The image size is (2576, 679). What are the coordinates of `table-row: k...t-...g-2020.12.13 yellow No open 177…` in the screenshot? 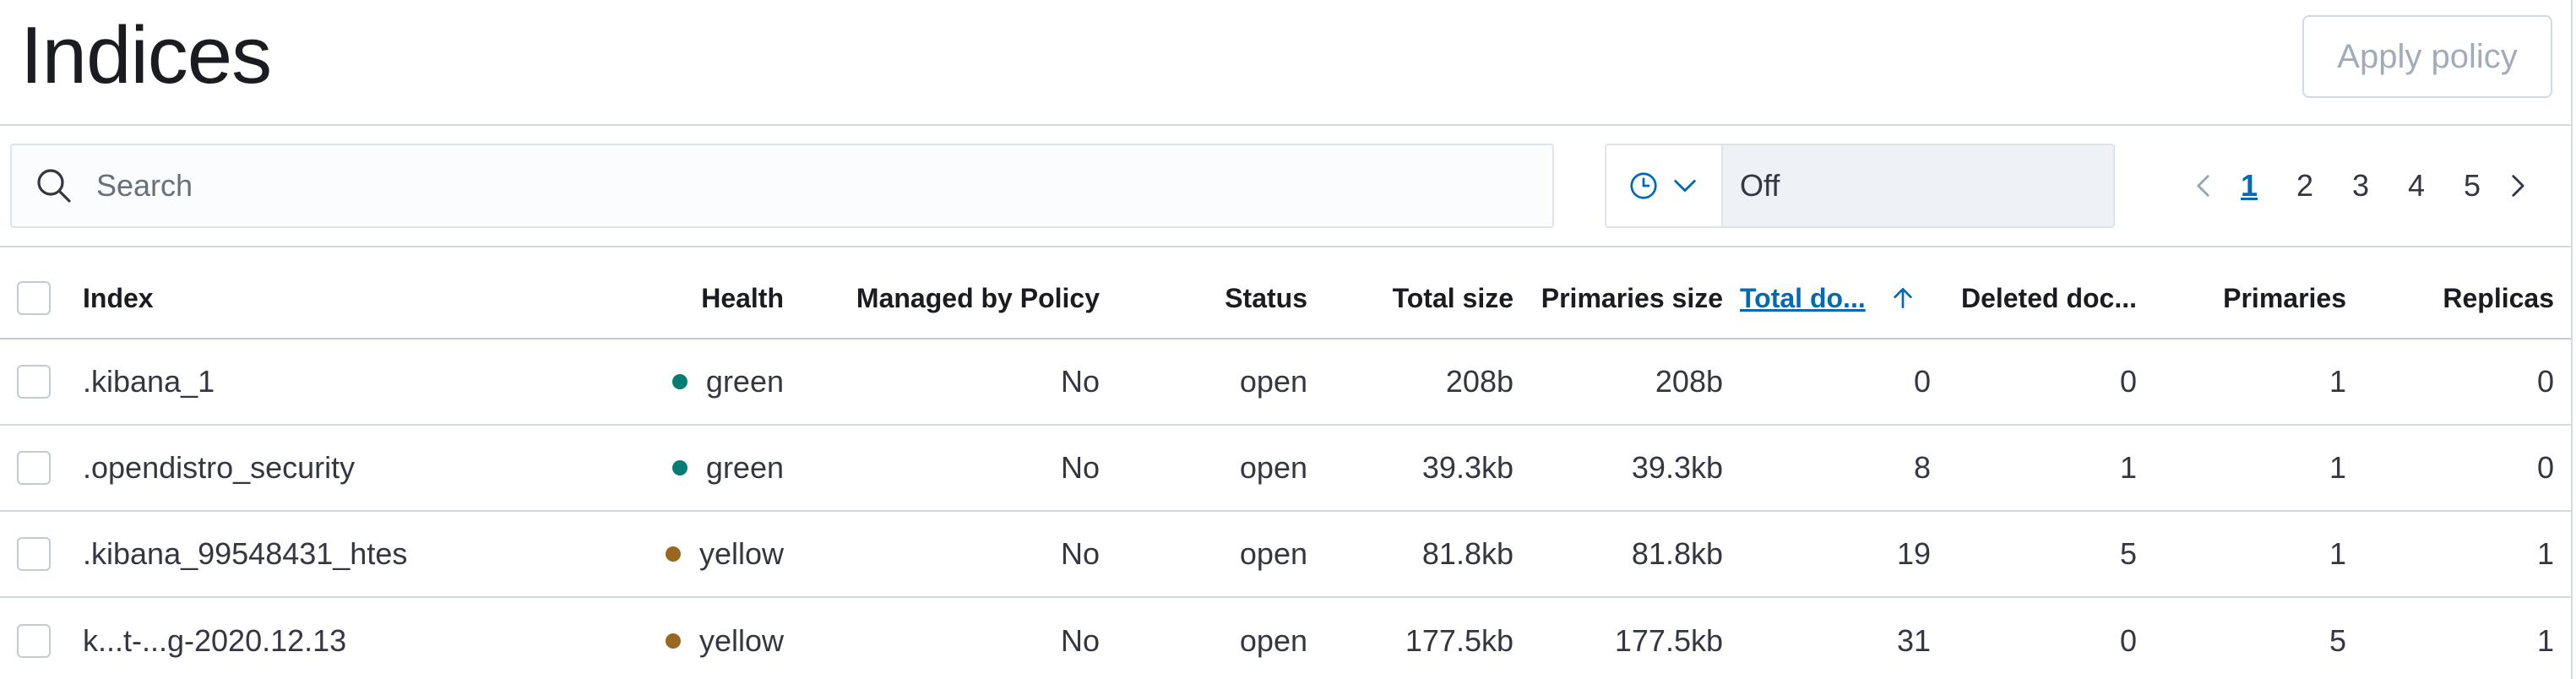 It's located at (1285, 639).